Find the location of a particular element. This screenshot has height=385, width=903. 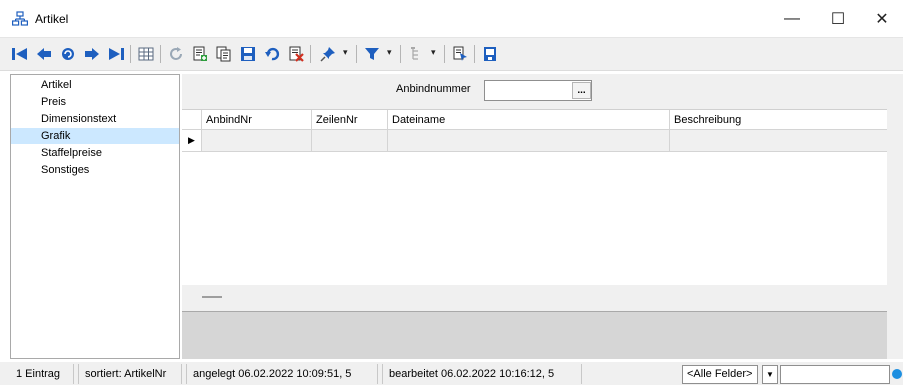

row-indicator-header is located at coordinates (192, 120).